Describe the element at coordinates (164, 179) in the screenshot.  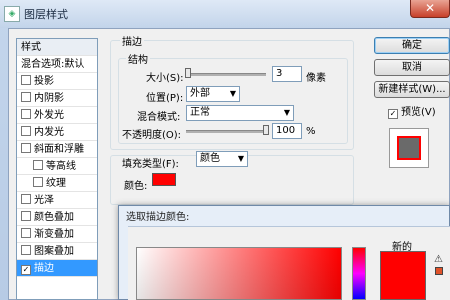
I see `stroke-color-swatch` at that location.